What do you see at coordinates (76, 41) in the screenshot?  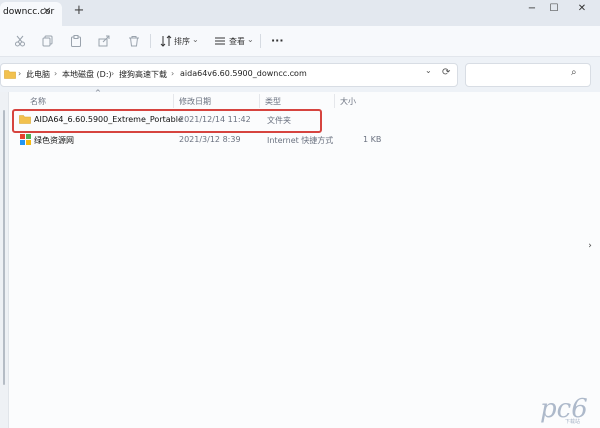 I see `paste-icon` at bounding box center [76, 41].